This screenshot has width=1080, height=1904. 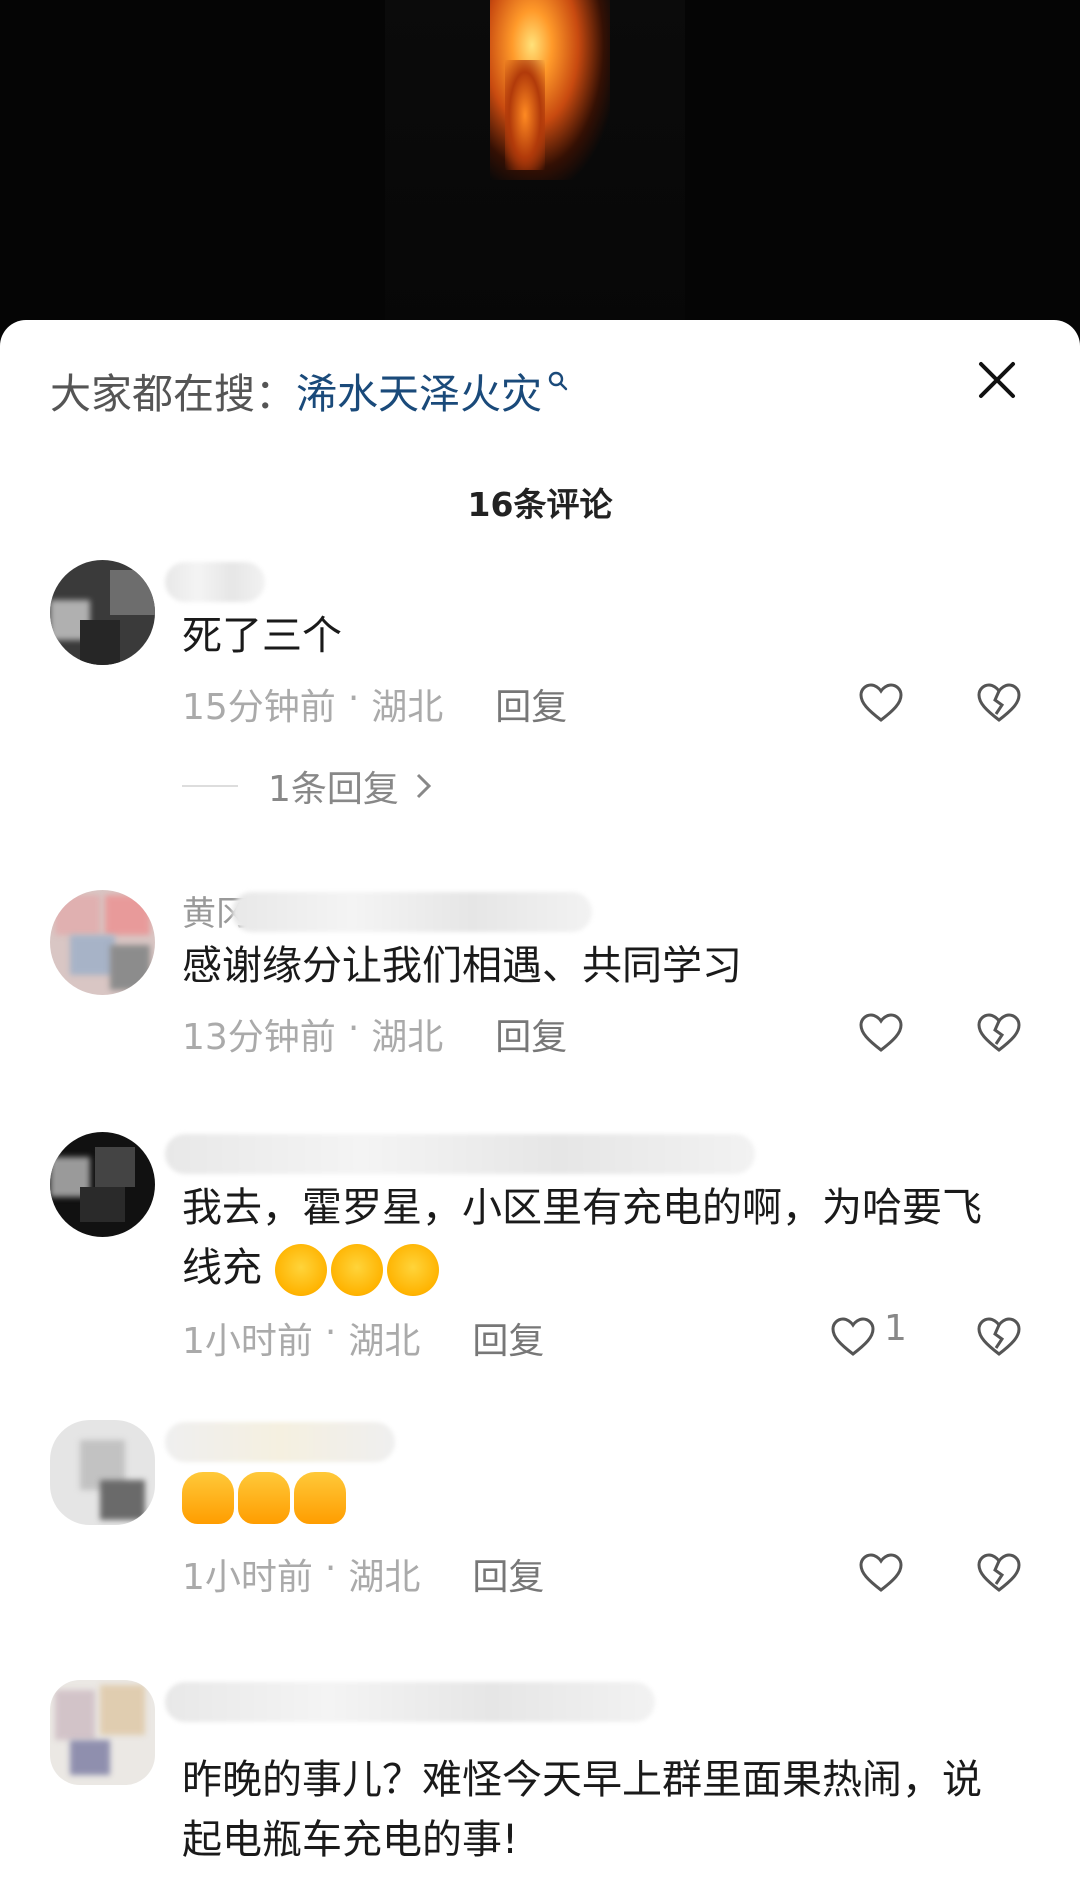 I want to click on comment-meta: 13分钟前 · 湖北 回复, so click(x=374, y=1034).